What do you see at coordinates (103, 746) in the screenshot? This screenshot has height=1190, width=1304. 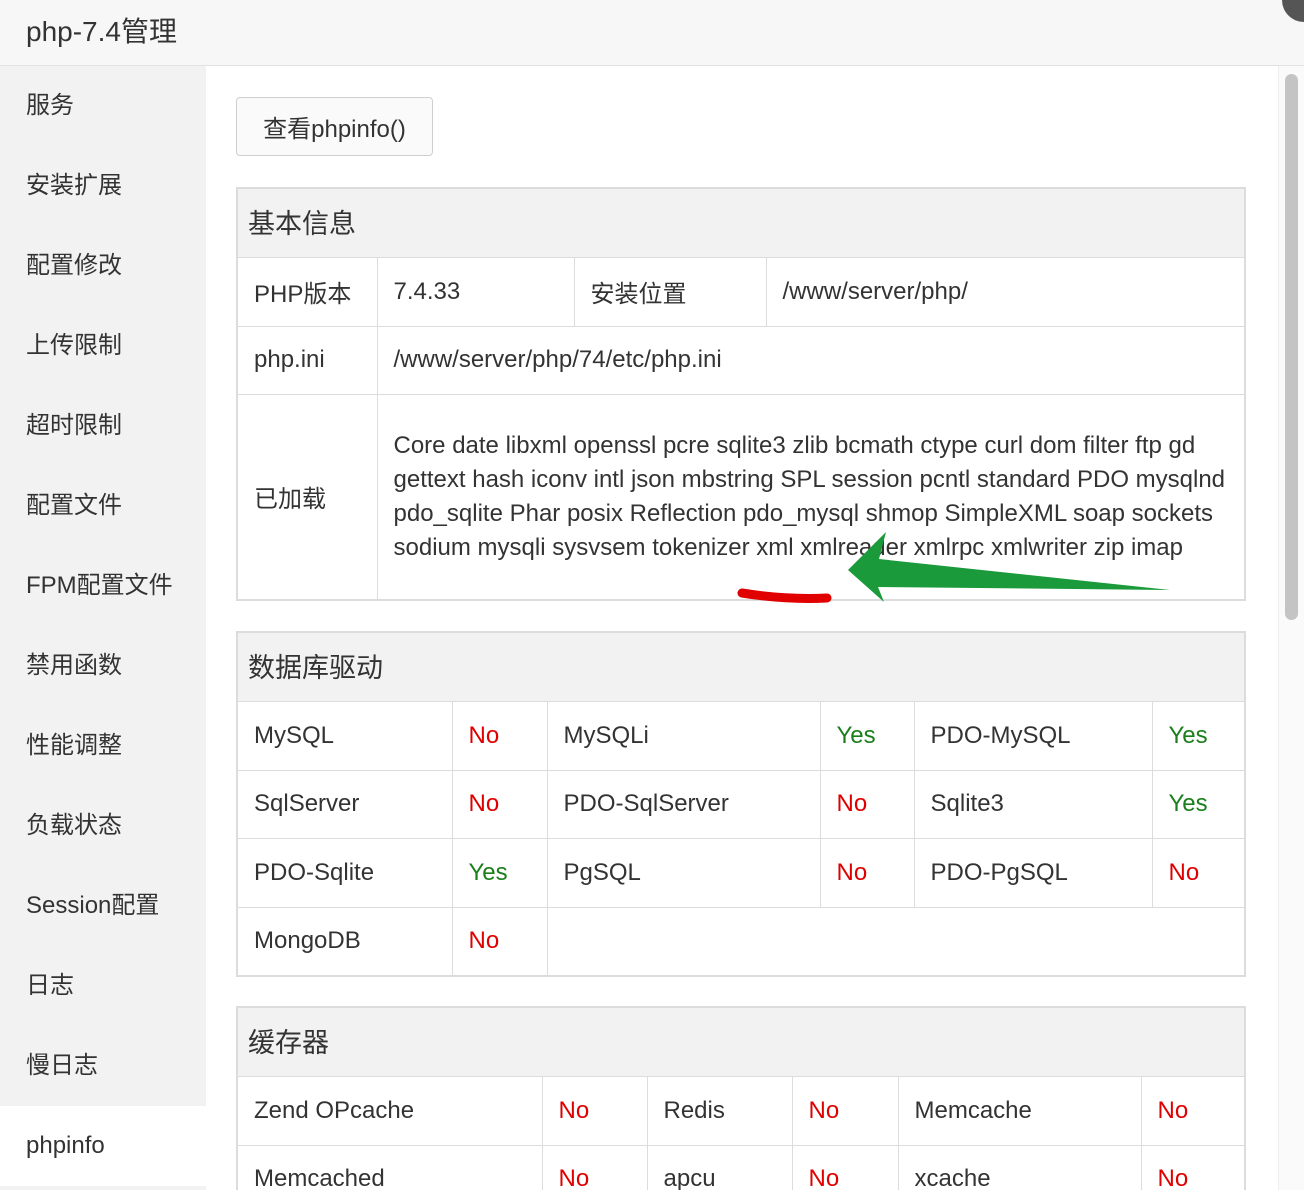 I see `sidebar-item-performance: 性能调整` at bounding box center [103, 746].